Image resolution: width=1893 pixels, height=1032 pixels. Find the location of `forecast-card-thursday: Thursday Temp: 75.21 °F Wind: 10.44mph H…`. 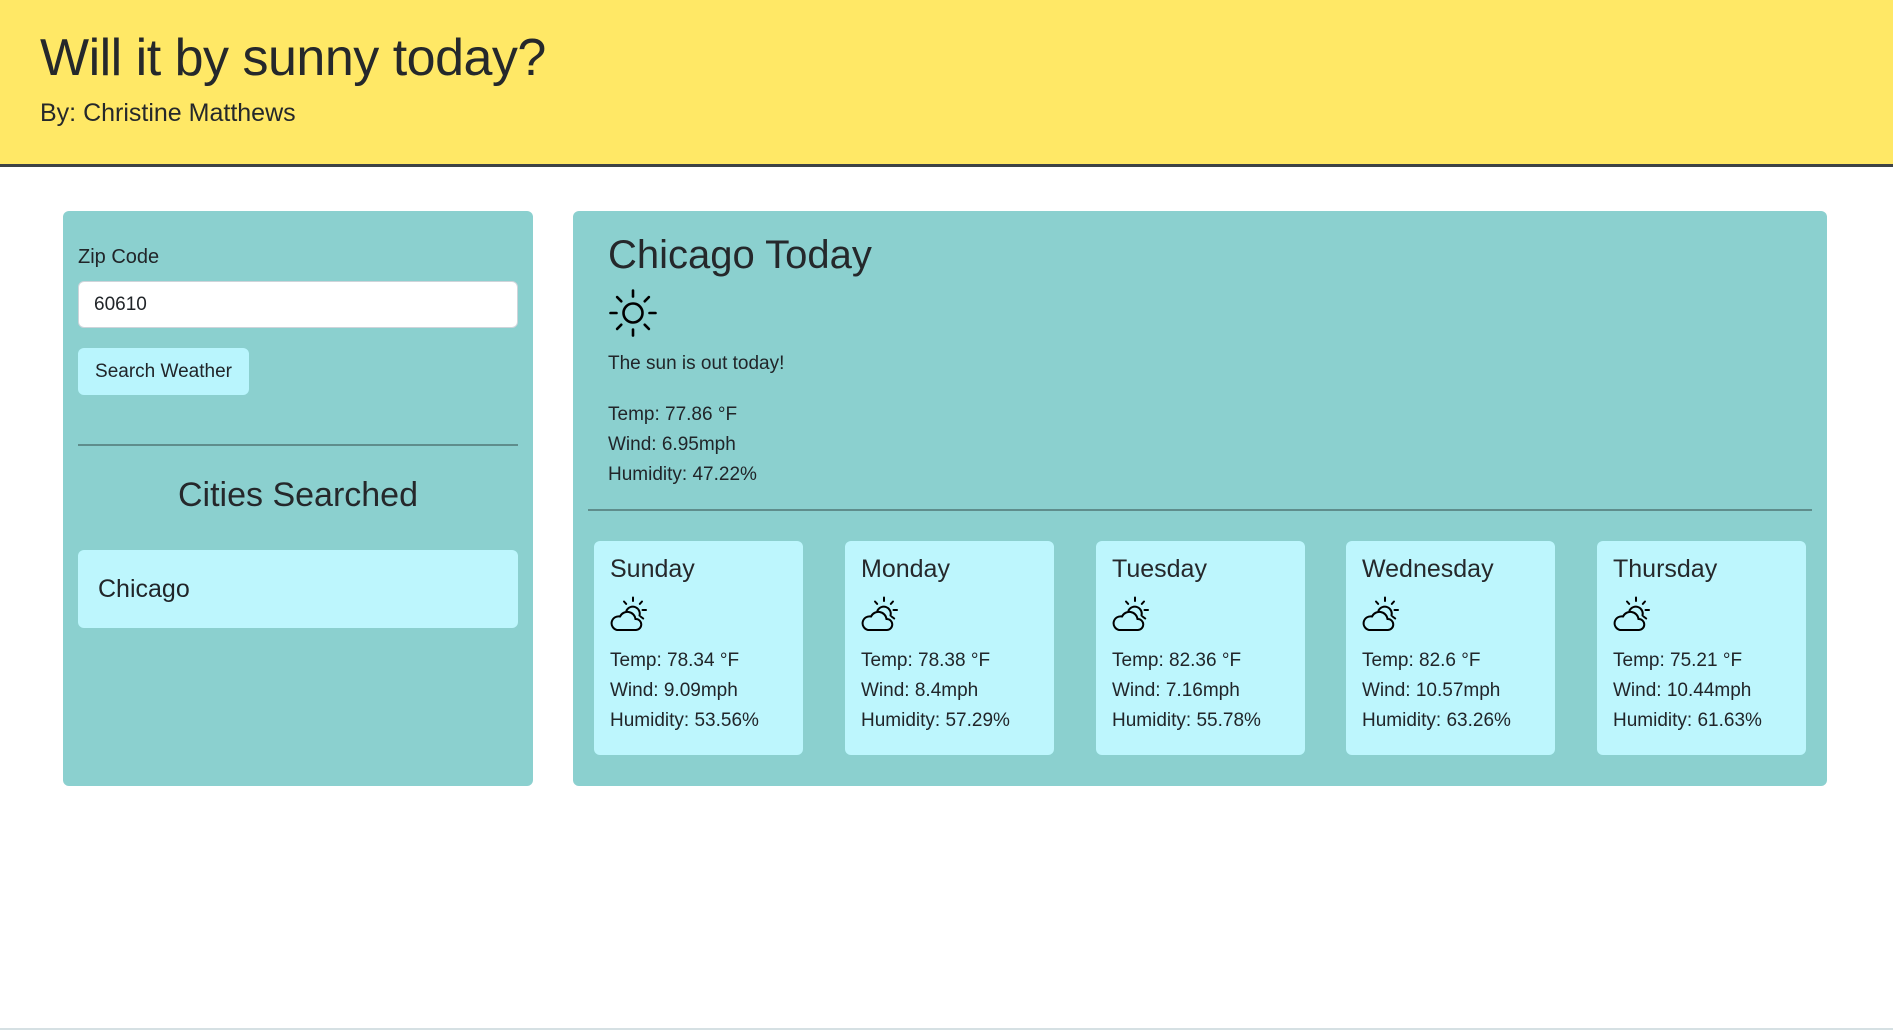

forecast-card-thursday: Thursday Temp: 75.21 °F Wind: 10.44mph H… is located at coordinates (1701, 648).